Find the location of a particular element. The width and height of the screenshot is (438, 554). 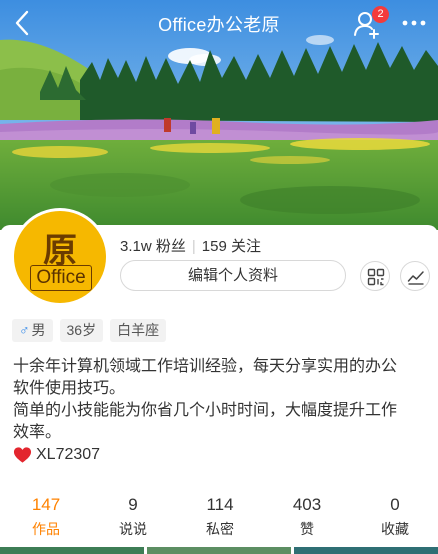

bio-line: 简单的小技能能为你省几个小时时间，大幅度提升工作 is located at coordinates (205, 410).